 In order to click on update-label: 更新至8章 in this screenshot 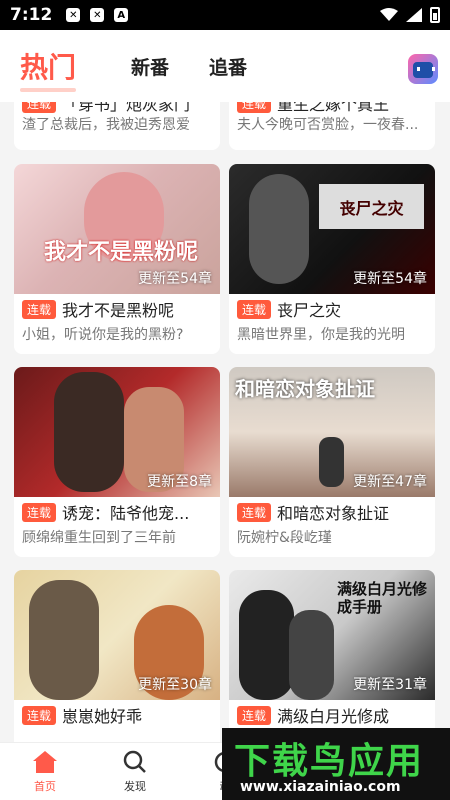, I will do `click(179, 482)`.